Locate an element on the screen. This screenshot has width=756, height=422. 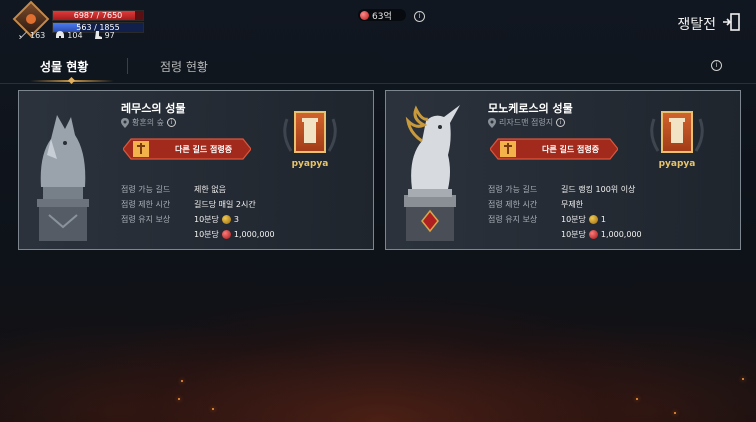
boot-icon is located at coordinates (98, 35).